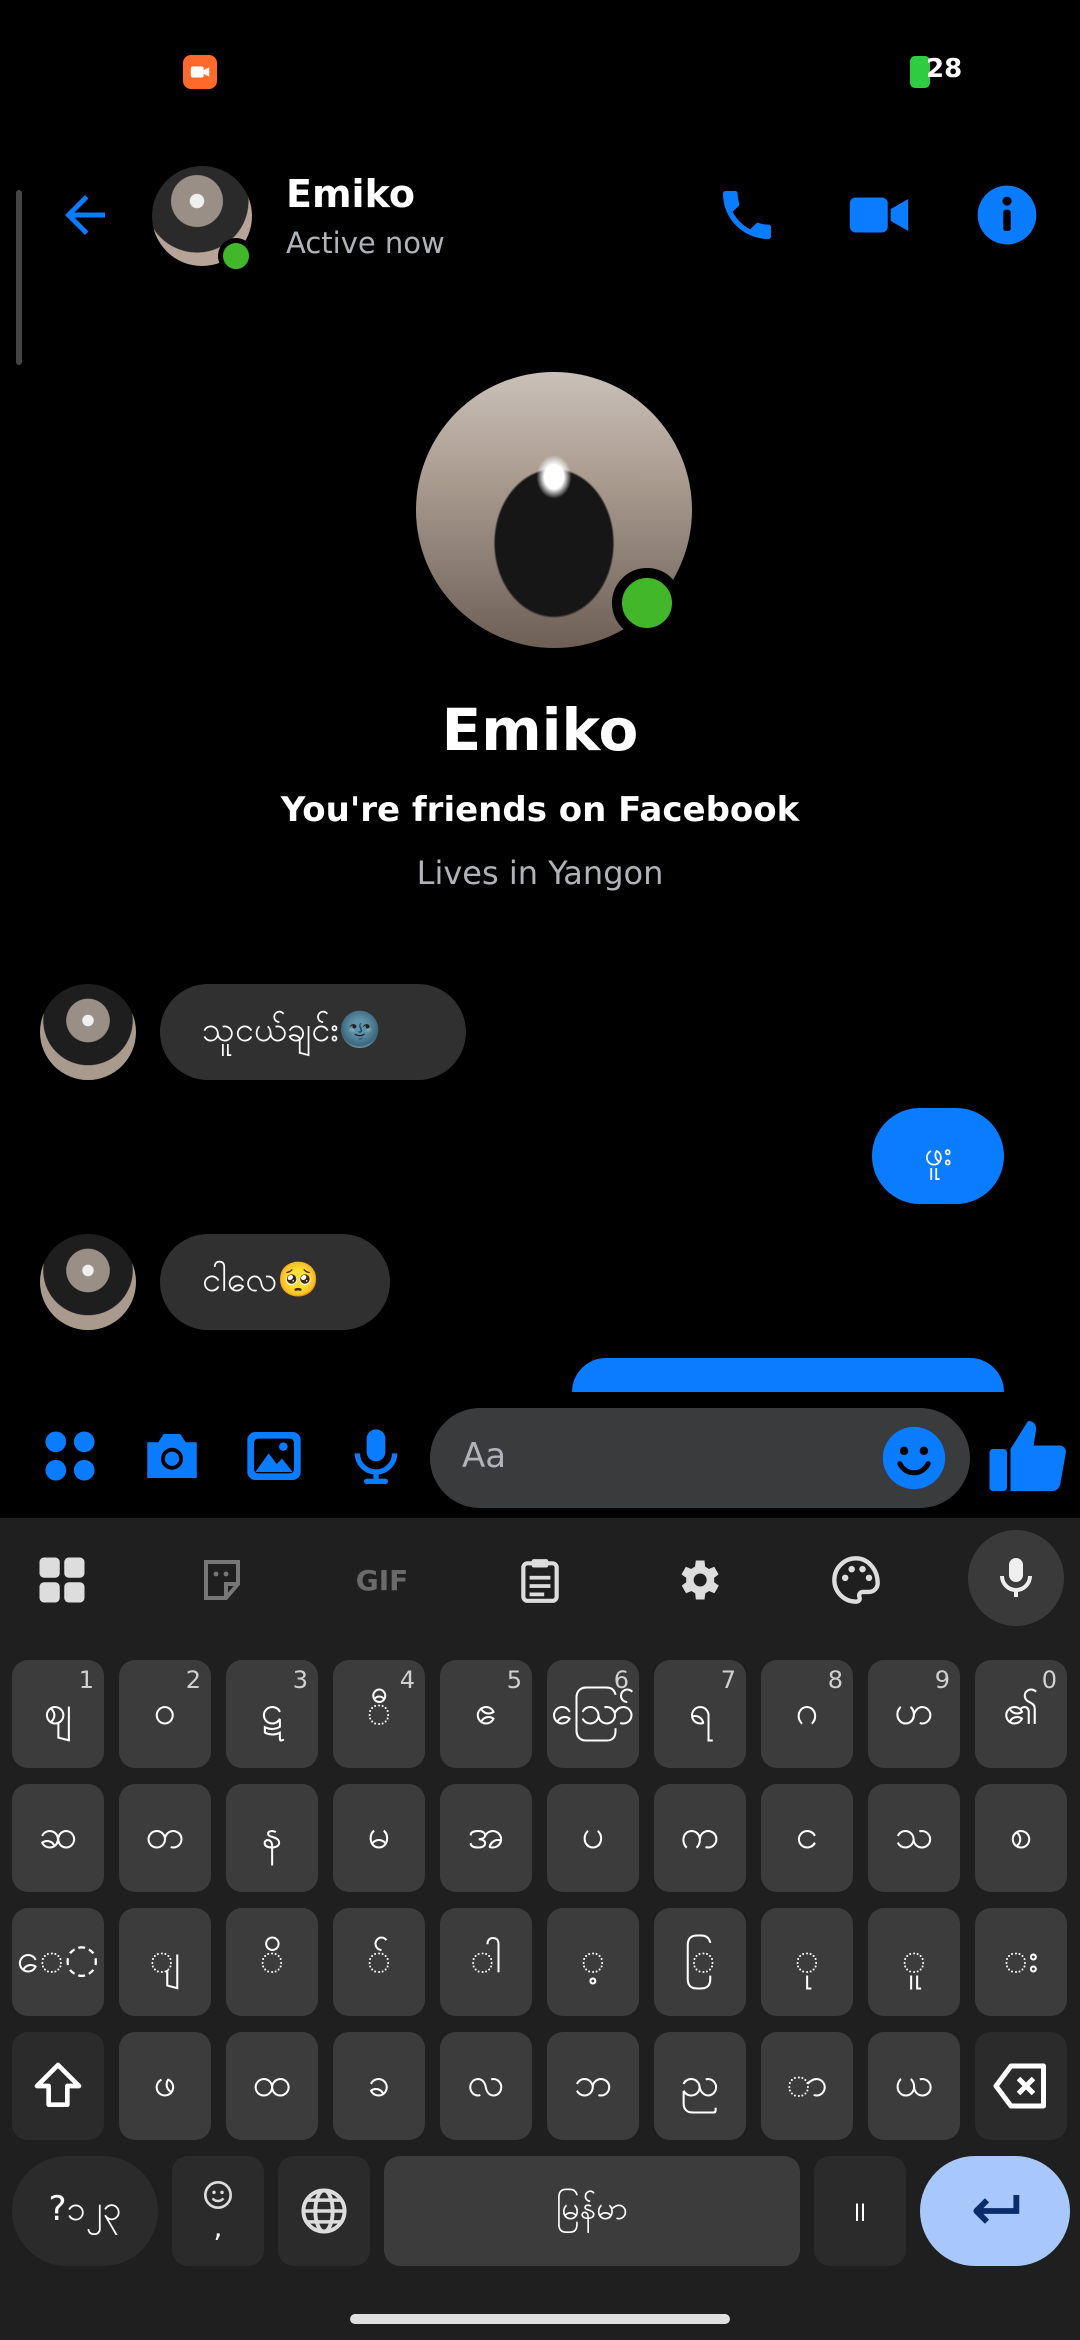 This screenshot has height=2340, width=1080. I want to click on globe-icon, so click(324, 2211).